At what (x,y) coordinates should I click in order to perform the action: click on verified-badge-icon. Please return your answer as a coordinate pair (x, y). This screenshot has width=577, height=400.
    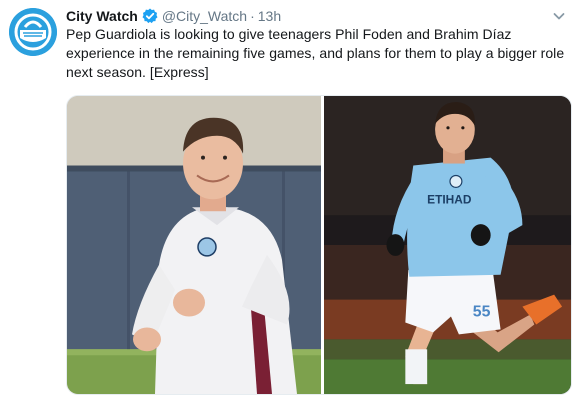
    Looking at the image, I should click on (150, 16).